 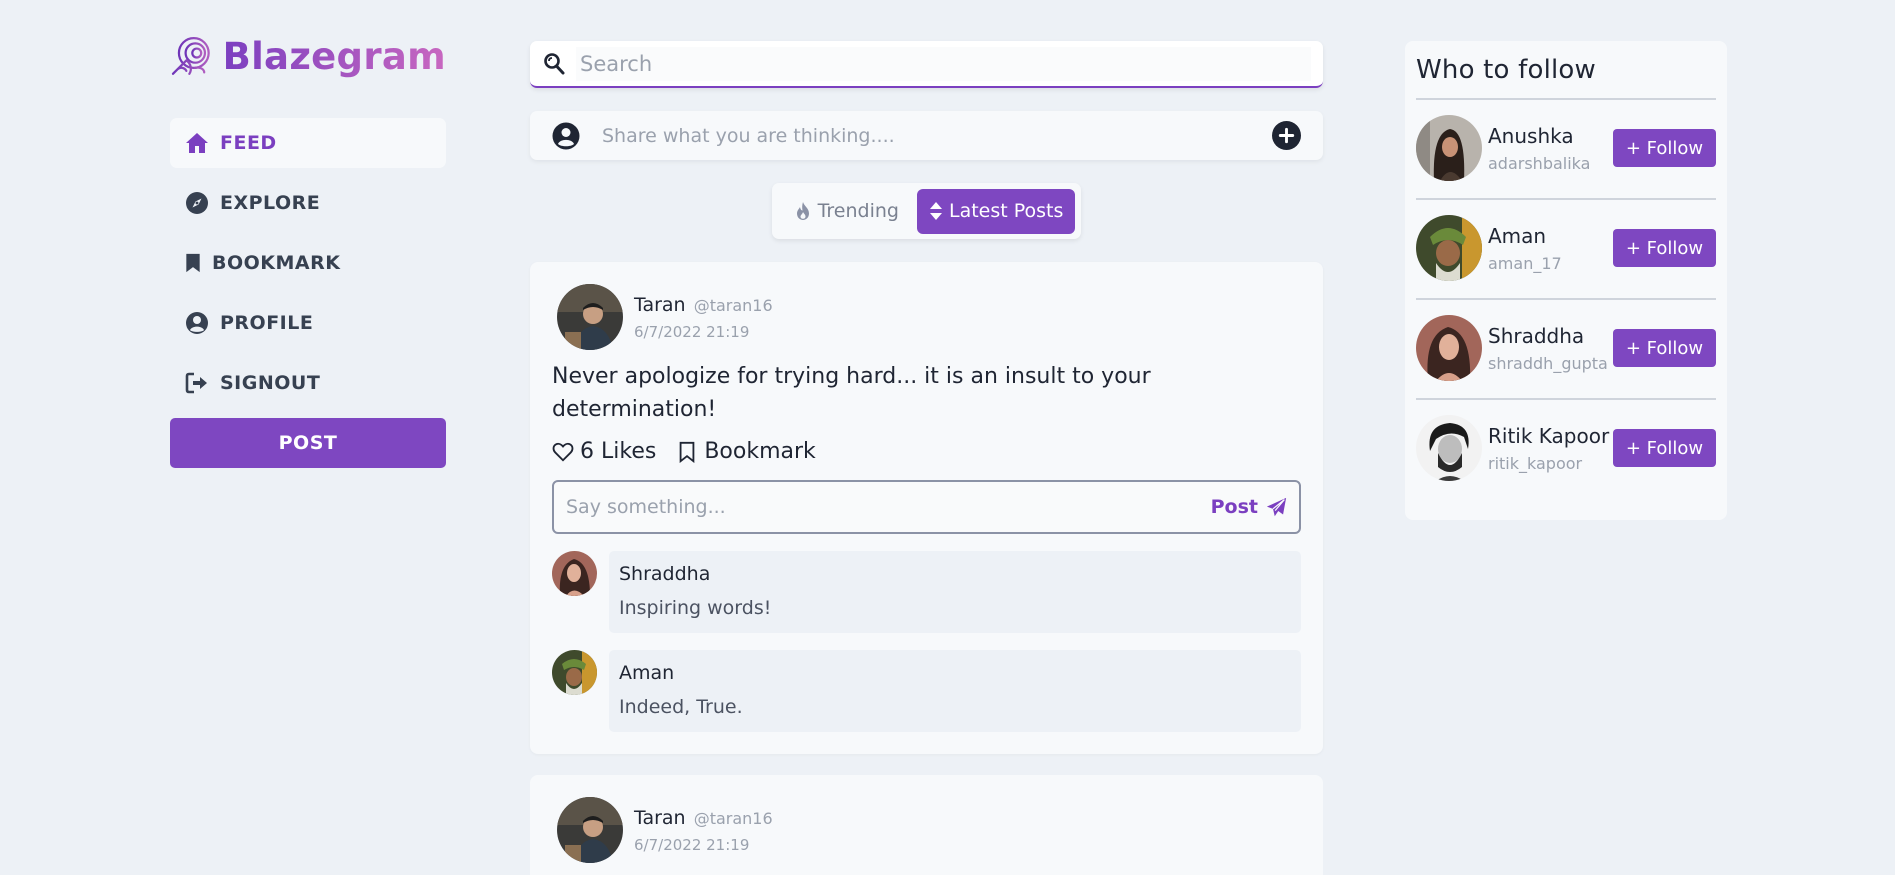 What do you see at coordinates (955, 691) in the screenshot?
I see `comment-body: Aman Indeed, True.` at bounding box center [955, 691].